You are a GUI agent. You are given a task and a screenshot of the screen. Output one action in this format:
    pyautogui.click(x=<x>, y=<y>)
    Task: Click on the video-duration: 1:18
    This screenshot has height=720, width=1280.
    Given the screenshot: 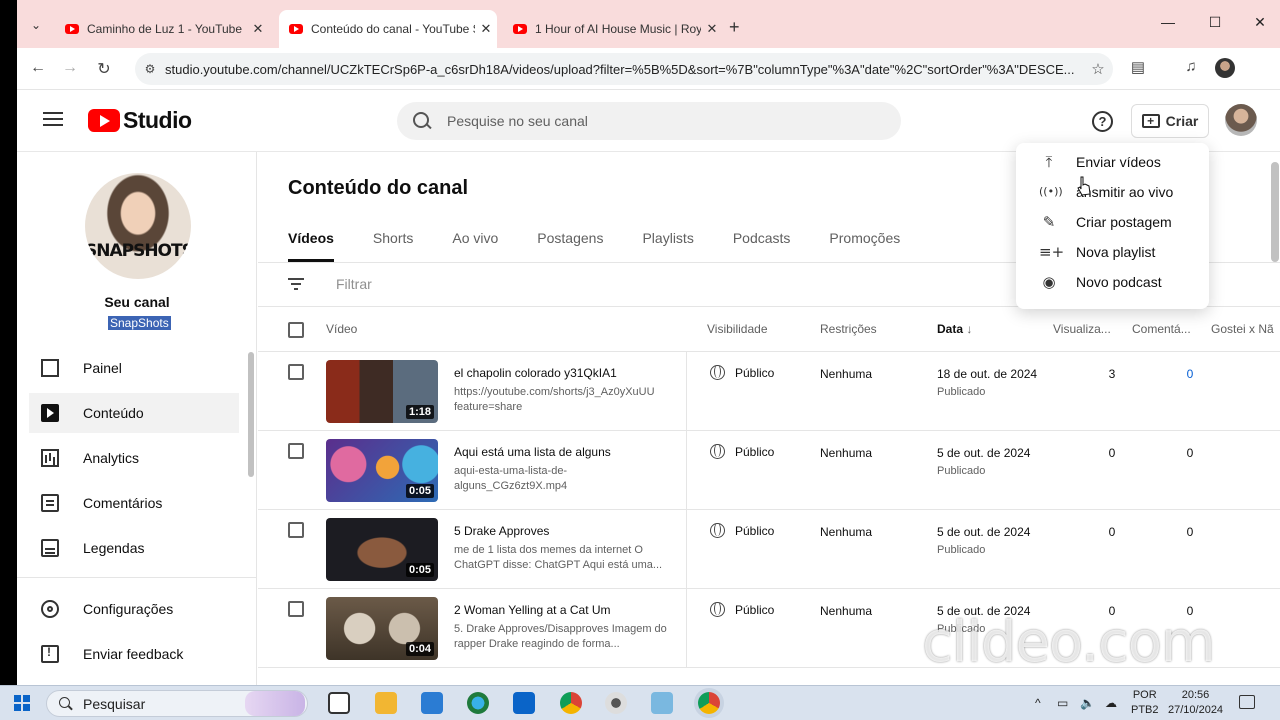 What is the action you would take?
    pyautogui.click(x=419, y=412)
    